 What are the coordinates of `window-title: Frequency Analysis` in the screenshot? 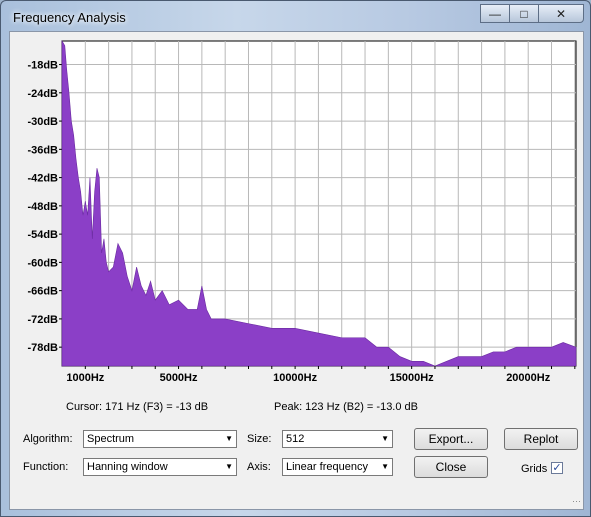 It's located at (69, 17).